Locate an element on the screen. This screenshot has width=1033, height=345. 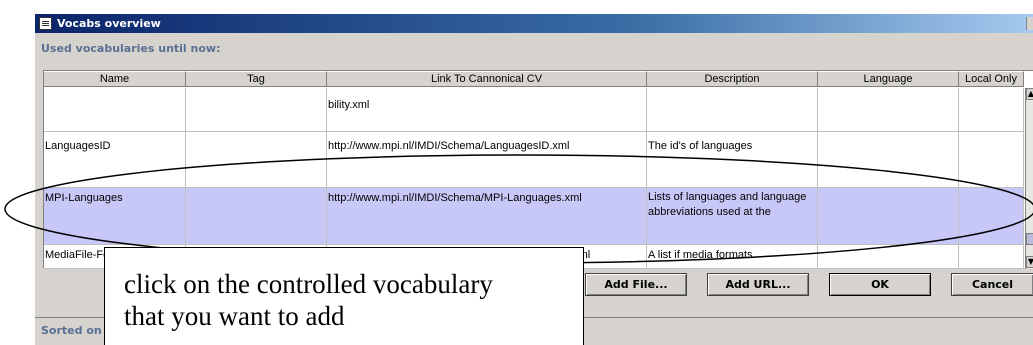
window-icon is located at coordinates (45, 23).